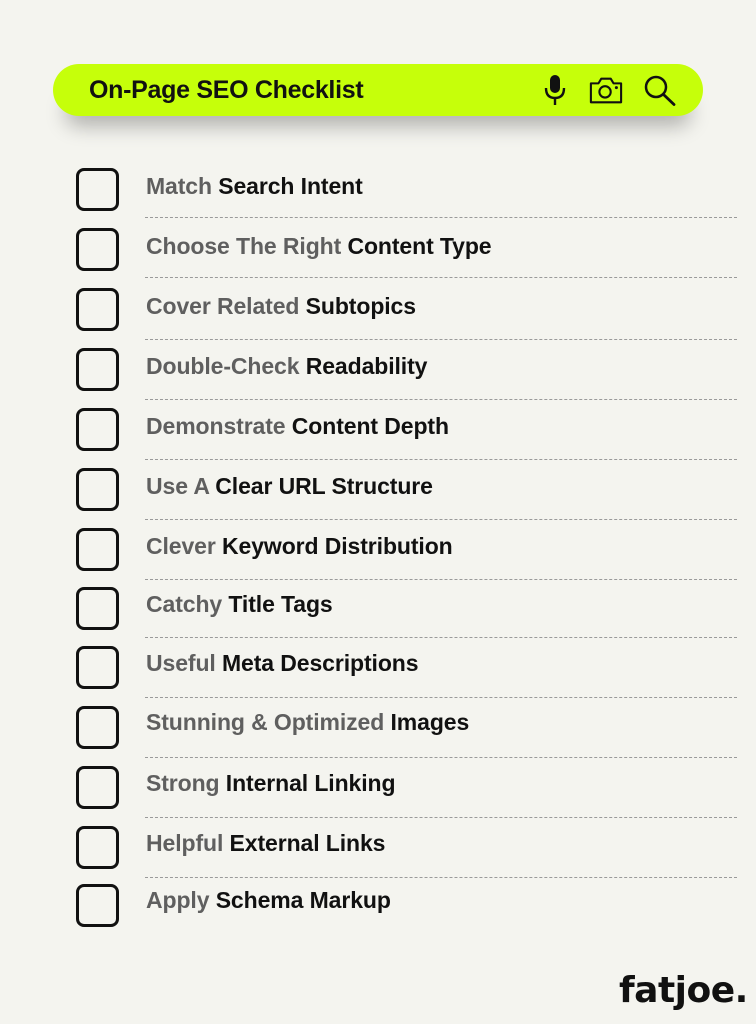  I want to click on item-label-prefix: Catchy, so click(184, 604).